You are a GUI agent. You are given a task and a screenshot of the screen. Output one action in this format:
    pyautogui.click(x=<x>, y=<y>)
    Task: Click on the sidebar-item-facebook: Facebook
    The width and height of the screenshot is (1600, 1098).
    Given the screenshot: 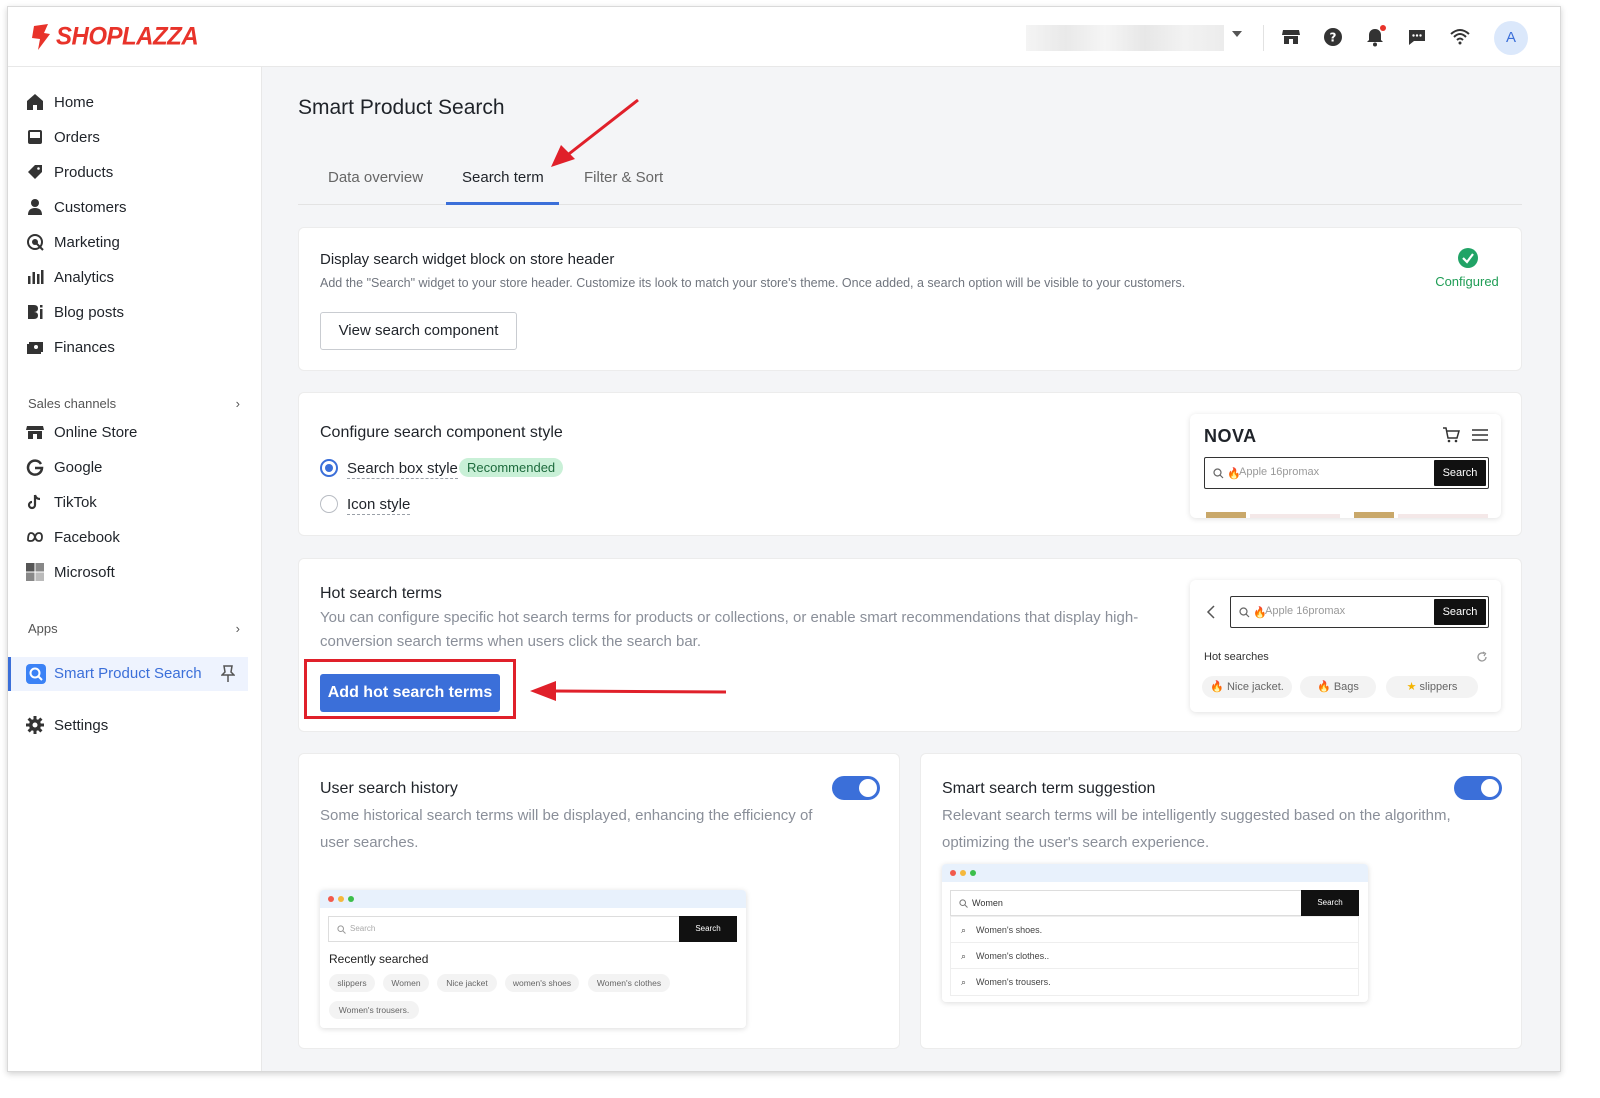 What is the action you would take?
    pyautogui.click(x=73, y=537)
    